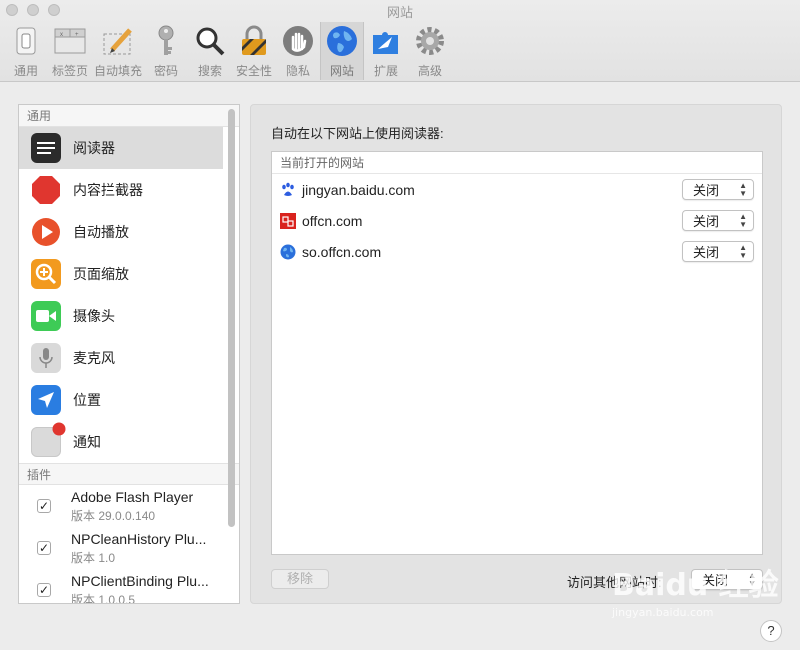 This screenshot has width=800, height=650. I want to click on tab-advanced: 高级, so click(430, 51).